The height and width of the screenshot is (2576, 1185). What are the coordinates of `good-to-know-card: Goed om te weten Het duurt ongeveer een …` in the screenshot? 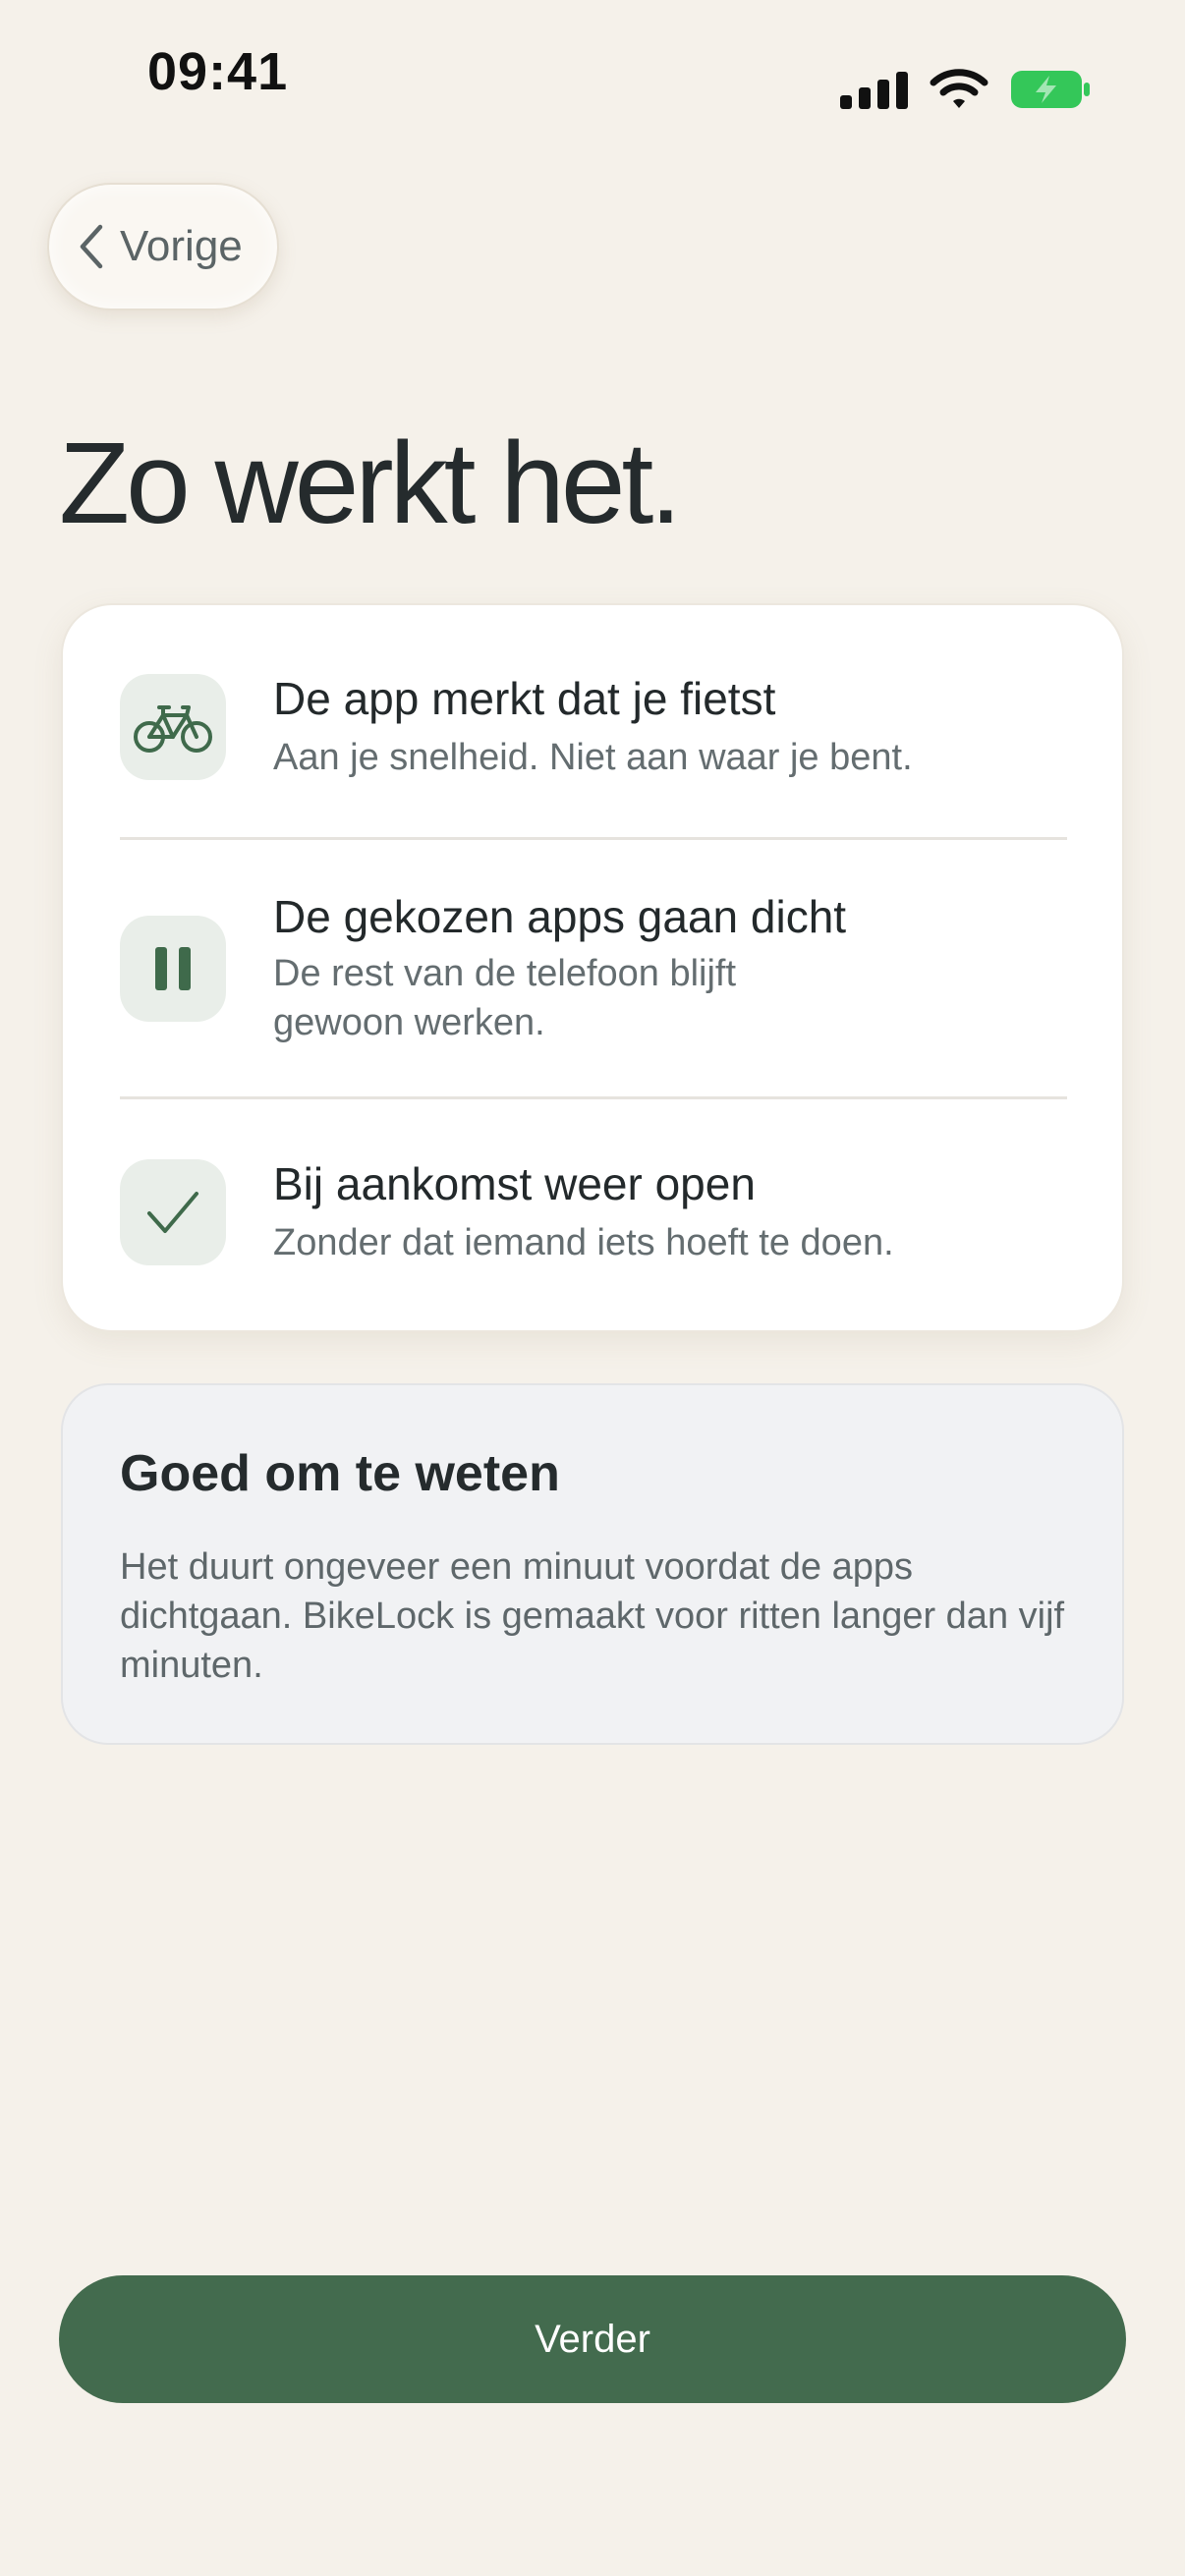 It's located at (592, 1564).